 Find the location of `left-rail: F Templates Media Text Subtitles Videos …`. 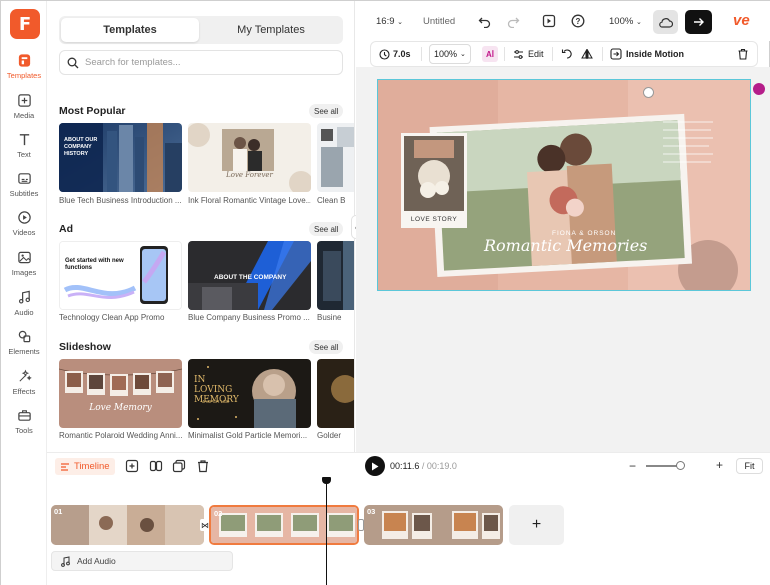

left-rail: F Templates Media Text Subtitles Videos … is located at coordinates (24, 293).